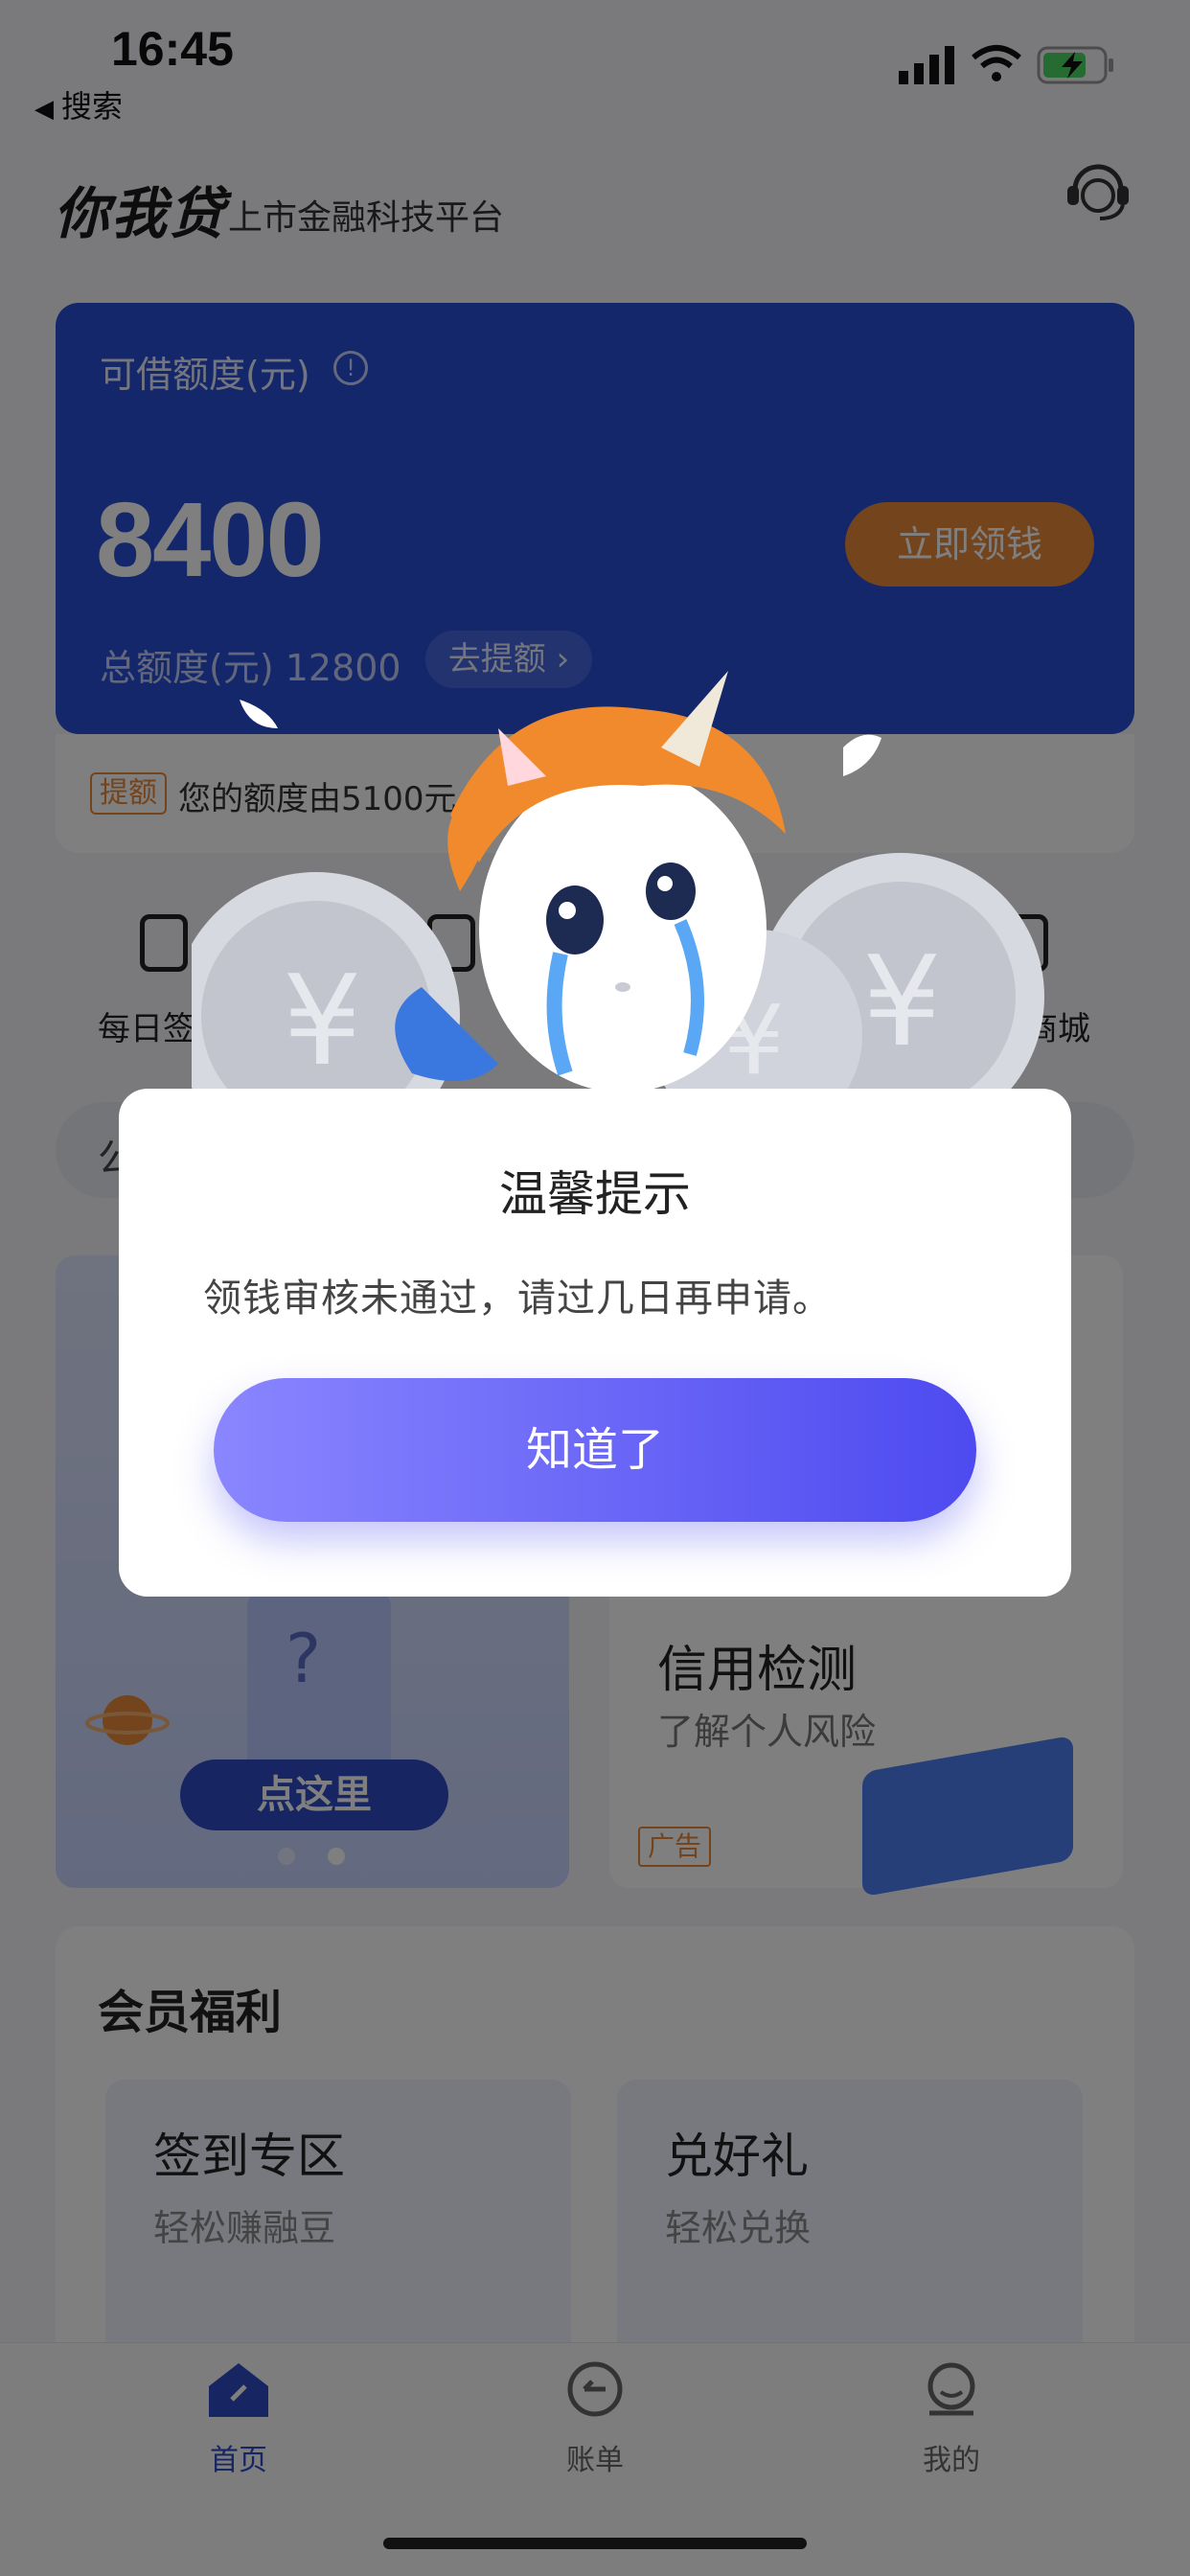 This screenshot has width=1190, height=2576. I want to click on dialog-message: 领钱审核未通过，请过几日再申请。, so click(517, 1298).